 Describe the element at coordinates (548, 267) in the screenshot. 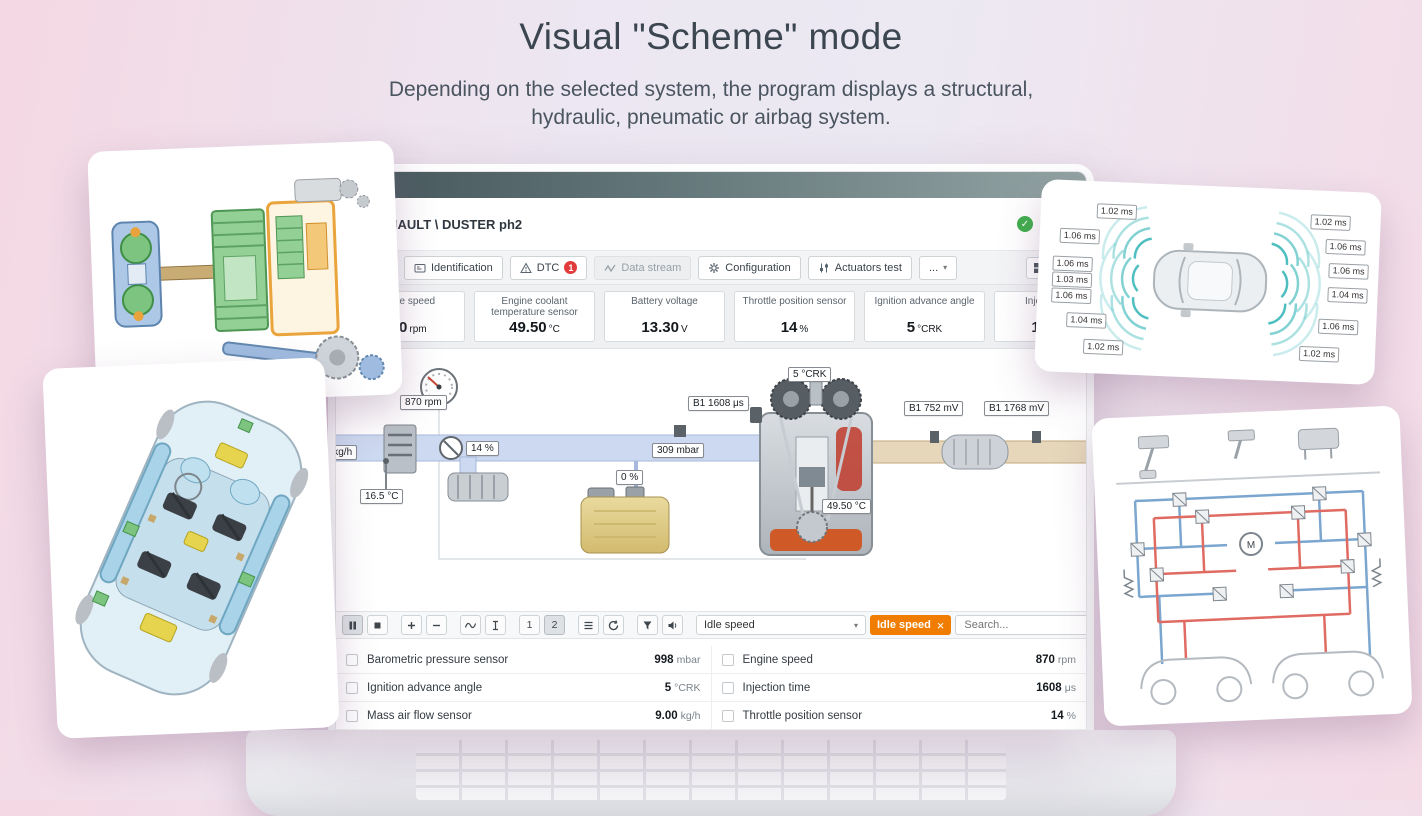

I see `tab-dtc: DTC 1` at that location.